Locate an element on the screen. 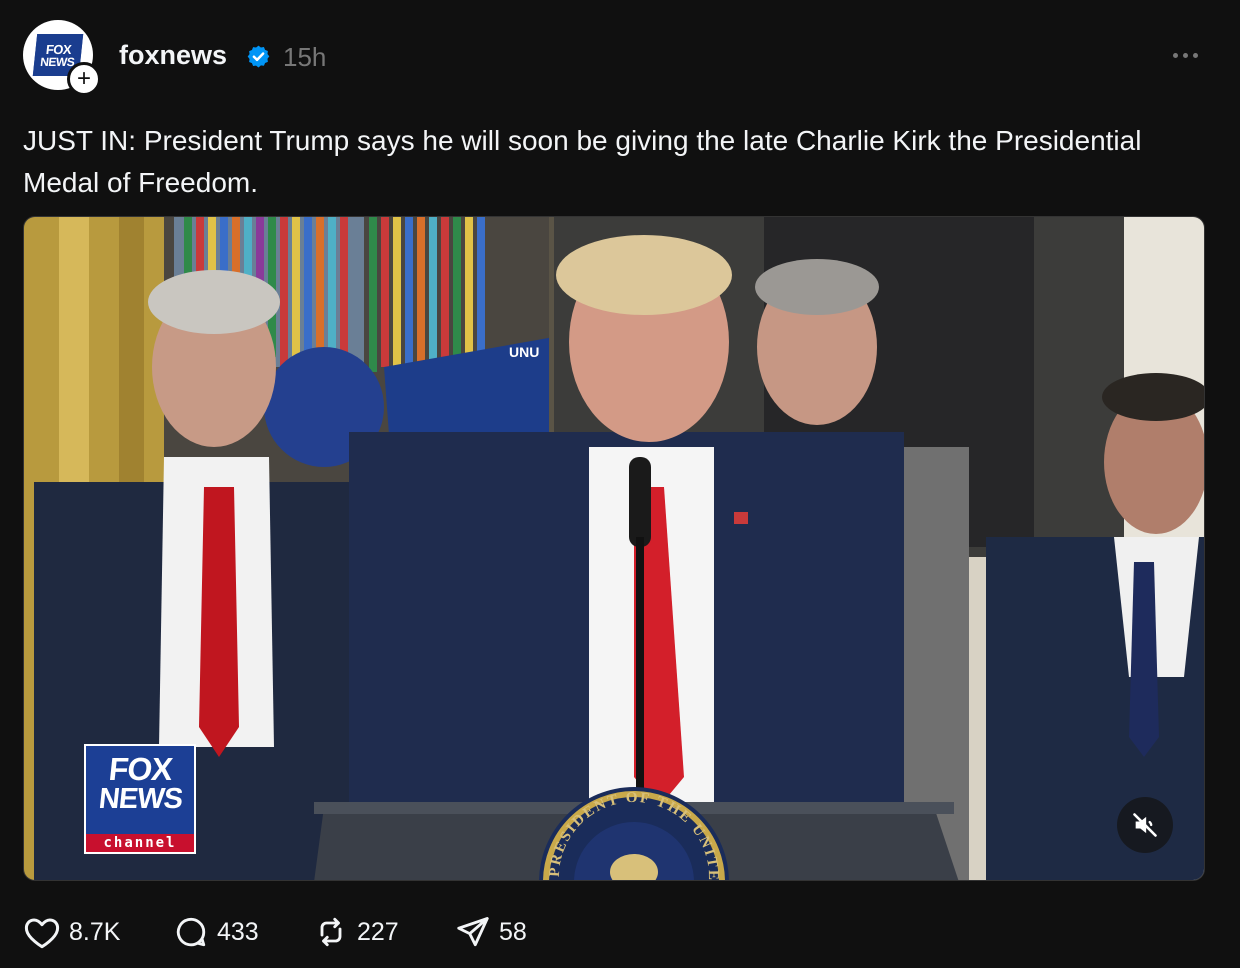 The width and height of the screenshot is (1240, 968). mute-toggle-button is located at coordinates (1145, 825).